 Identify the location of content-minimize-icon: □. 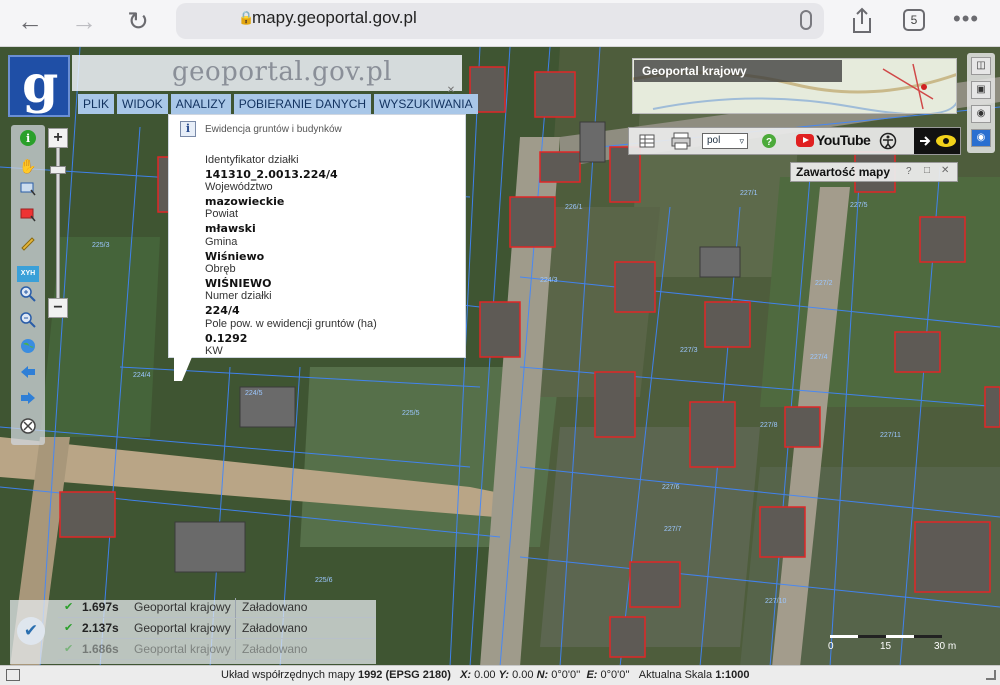
(927, 170).